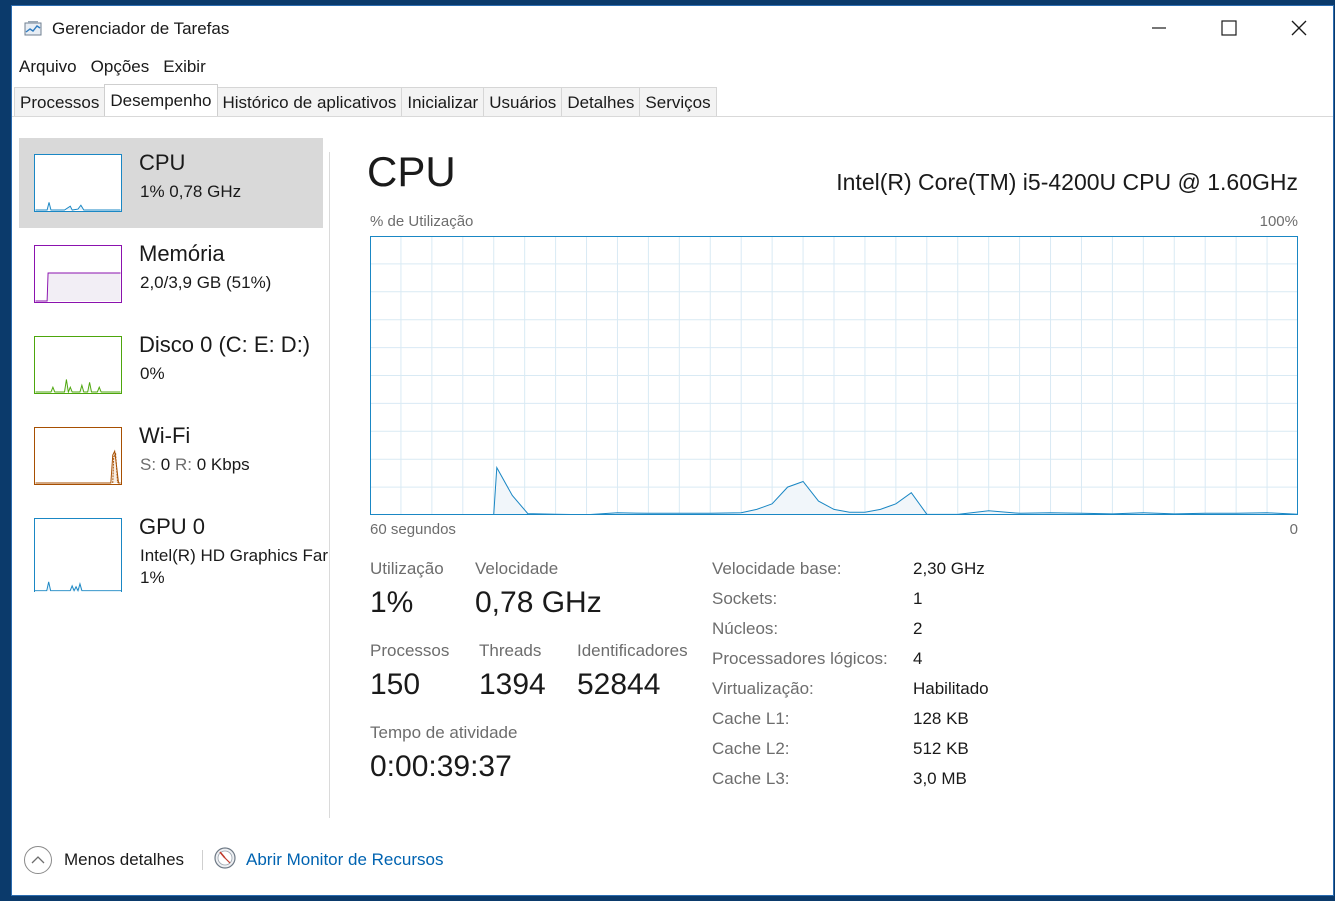  What do you see at coordinates (206, 282) in the screenshot?
I see `sidebar-memory-sub: 2,0/3,9 GB (51%)` at bounding box center [206, 282].